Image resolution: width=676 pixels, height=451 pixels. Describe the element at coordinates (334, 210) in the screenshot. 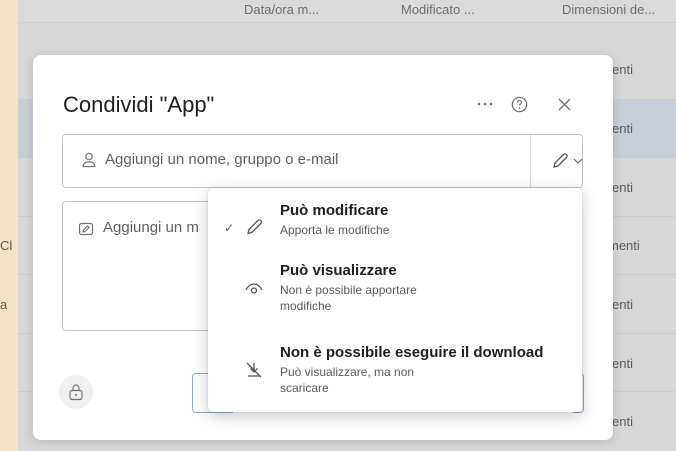

I see `menu-item-title: Può modificare` at that location.